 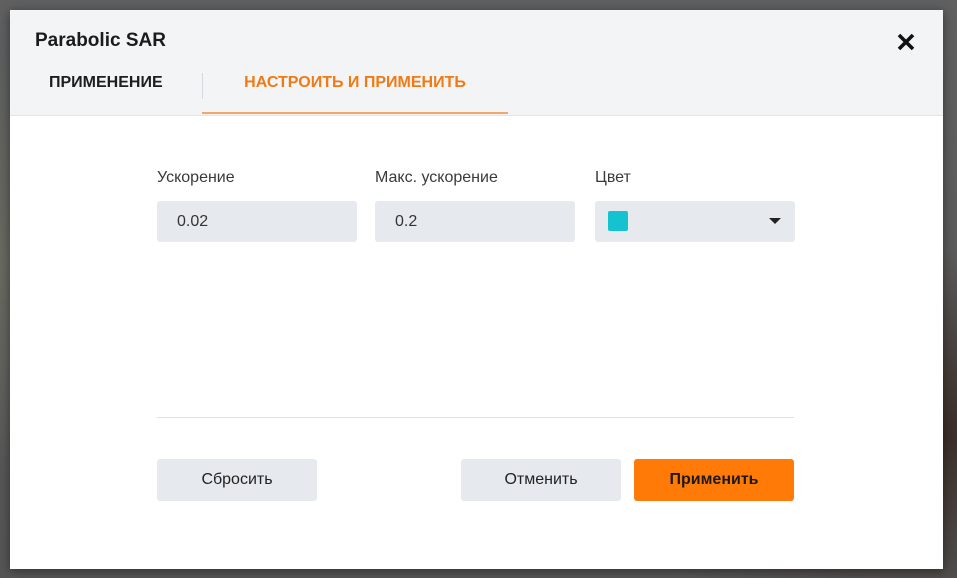 I want to click on acceleration-input: 0.02, so click(x=257, y=221).